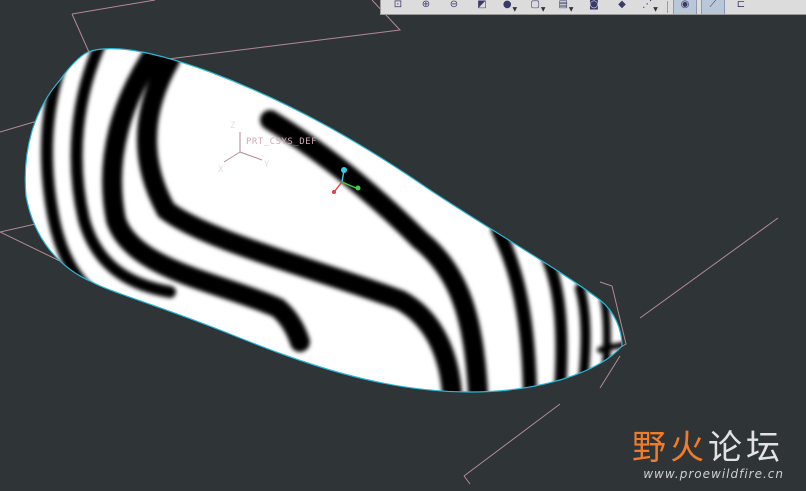 The image size is (806, 491). What do you see at coordinates (221, 170) in the screenshot?
I see `axis-label-x: X` at bounding box center [221, 170].